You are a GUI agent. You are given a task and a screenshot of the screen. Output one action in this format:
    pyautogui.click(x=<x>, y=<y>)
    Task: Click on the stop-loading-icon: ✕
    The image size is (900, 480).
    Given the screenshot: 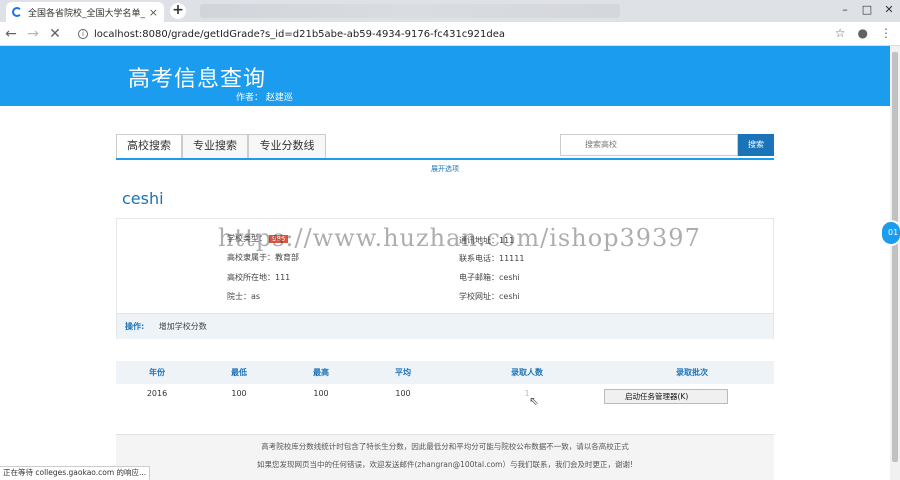 What is the action you would take?
    pyautogui.click(x=55, y=34)
    